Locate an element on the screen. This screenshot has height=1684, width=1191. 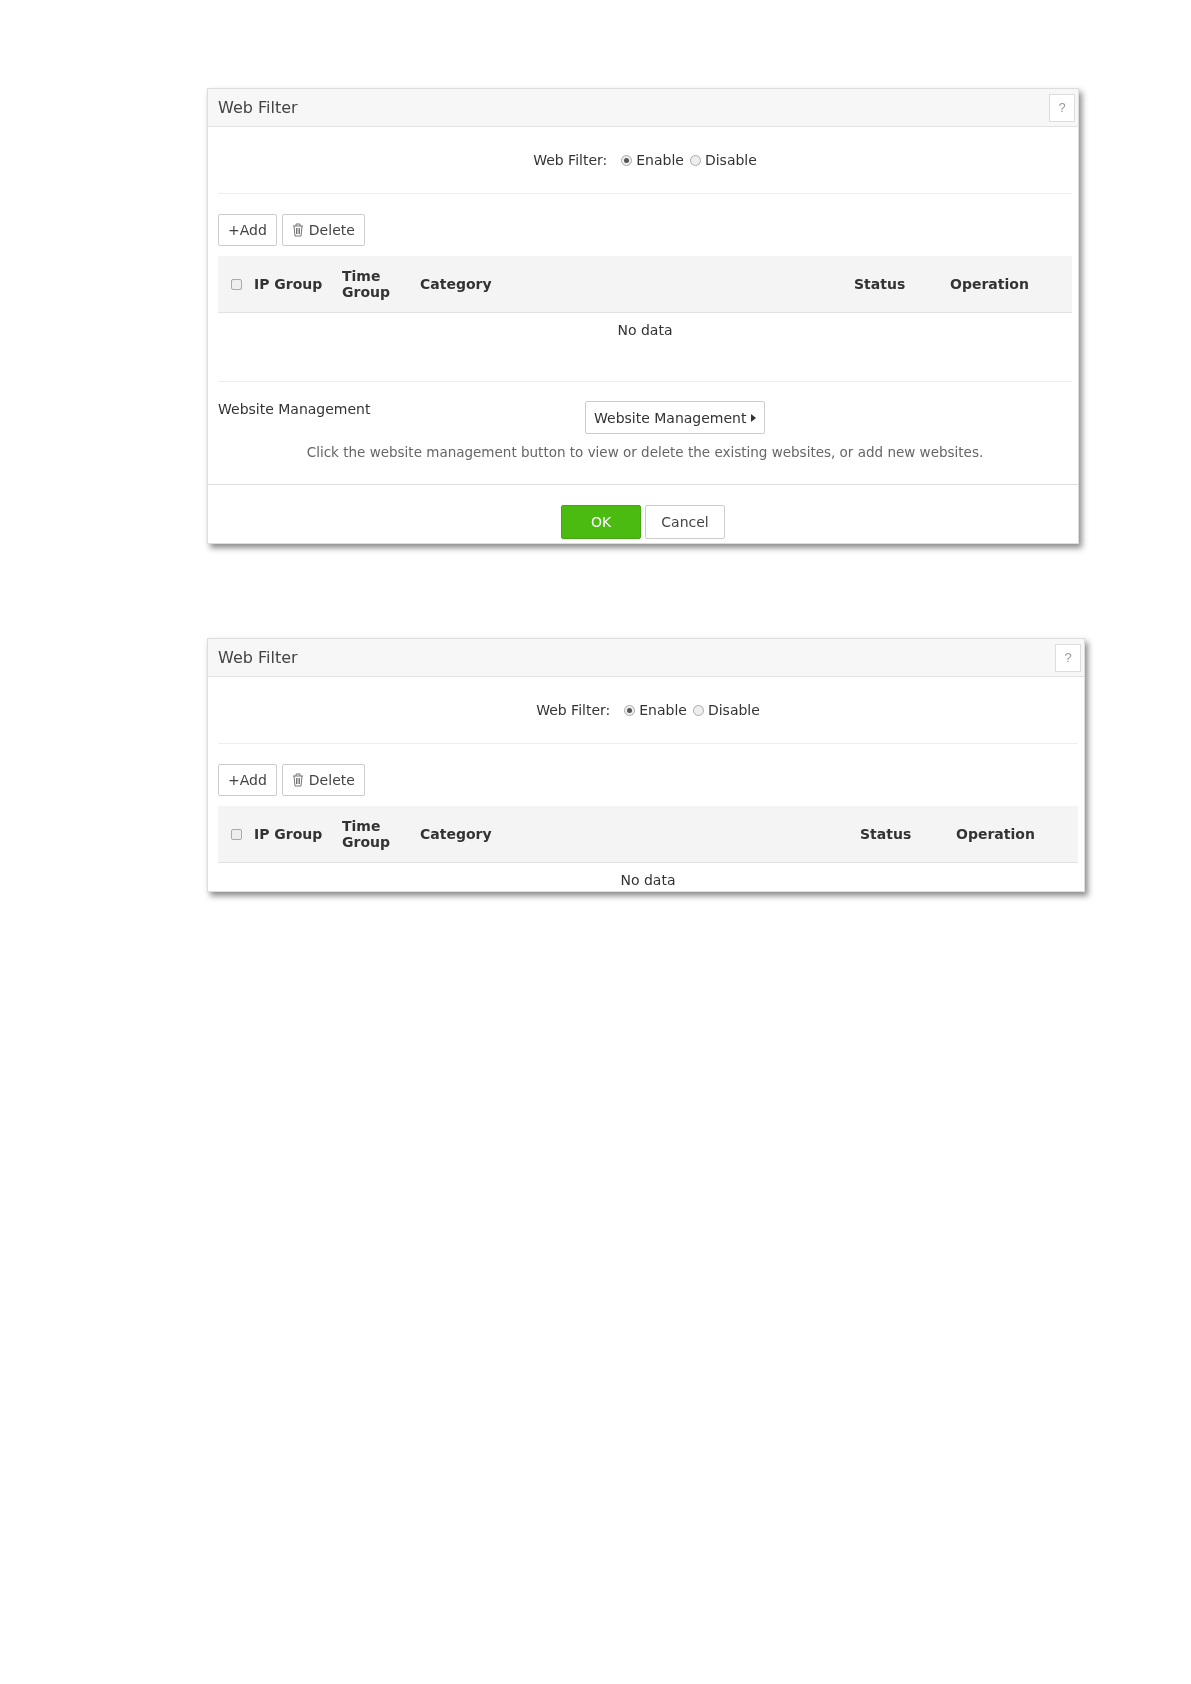
caret-icon is located at coordinates (754, 417).